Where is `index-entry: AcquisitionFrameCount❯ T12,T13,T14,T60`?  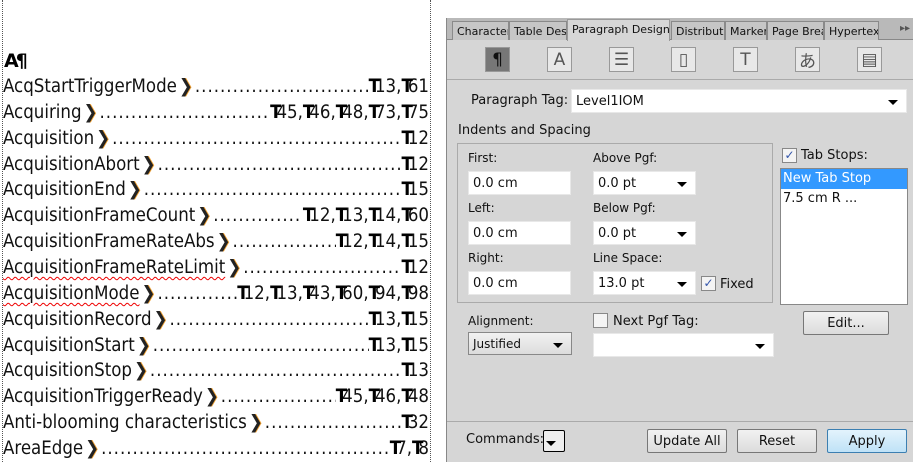
index-entry: AcquisitionFrameCount❯ T12,T13,T14,T60 is located at coordinates (216, 218).